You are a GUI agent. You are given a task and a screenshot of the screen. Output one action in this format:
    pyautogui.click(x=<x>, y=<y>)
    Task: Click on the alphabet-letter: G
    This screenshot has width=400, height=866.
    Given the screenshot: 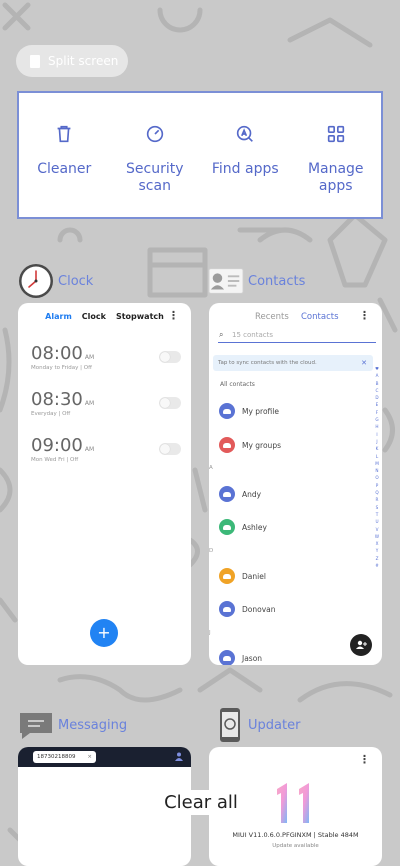 What is the action you would take?
    pyautogui.click(x=377, y=419)
    